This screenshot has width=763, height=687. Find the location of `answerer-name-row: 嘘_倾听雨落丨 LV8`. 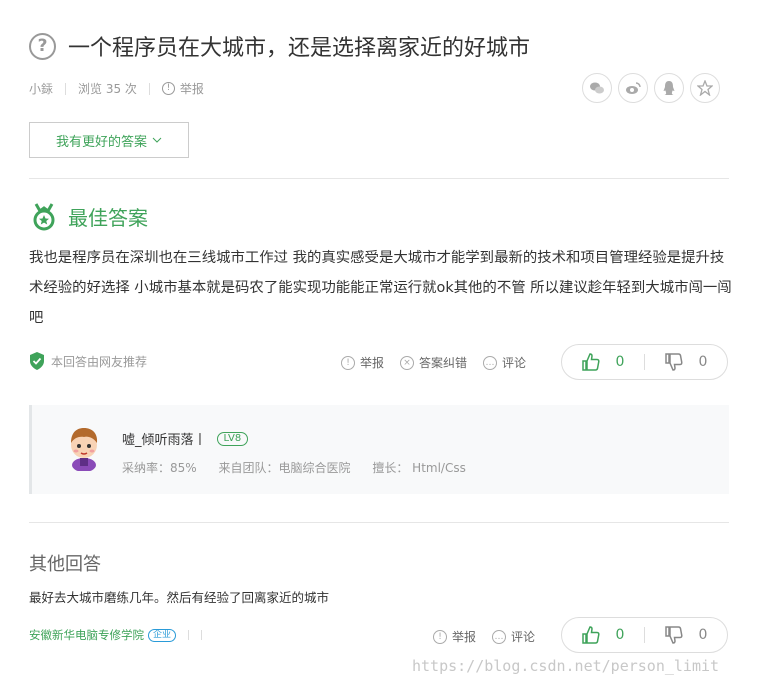

answerer-name-row: 嘘_倾听雨落丨 LV8 is located at coordinates (185, 438).